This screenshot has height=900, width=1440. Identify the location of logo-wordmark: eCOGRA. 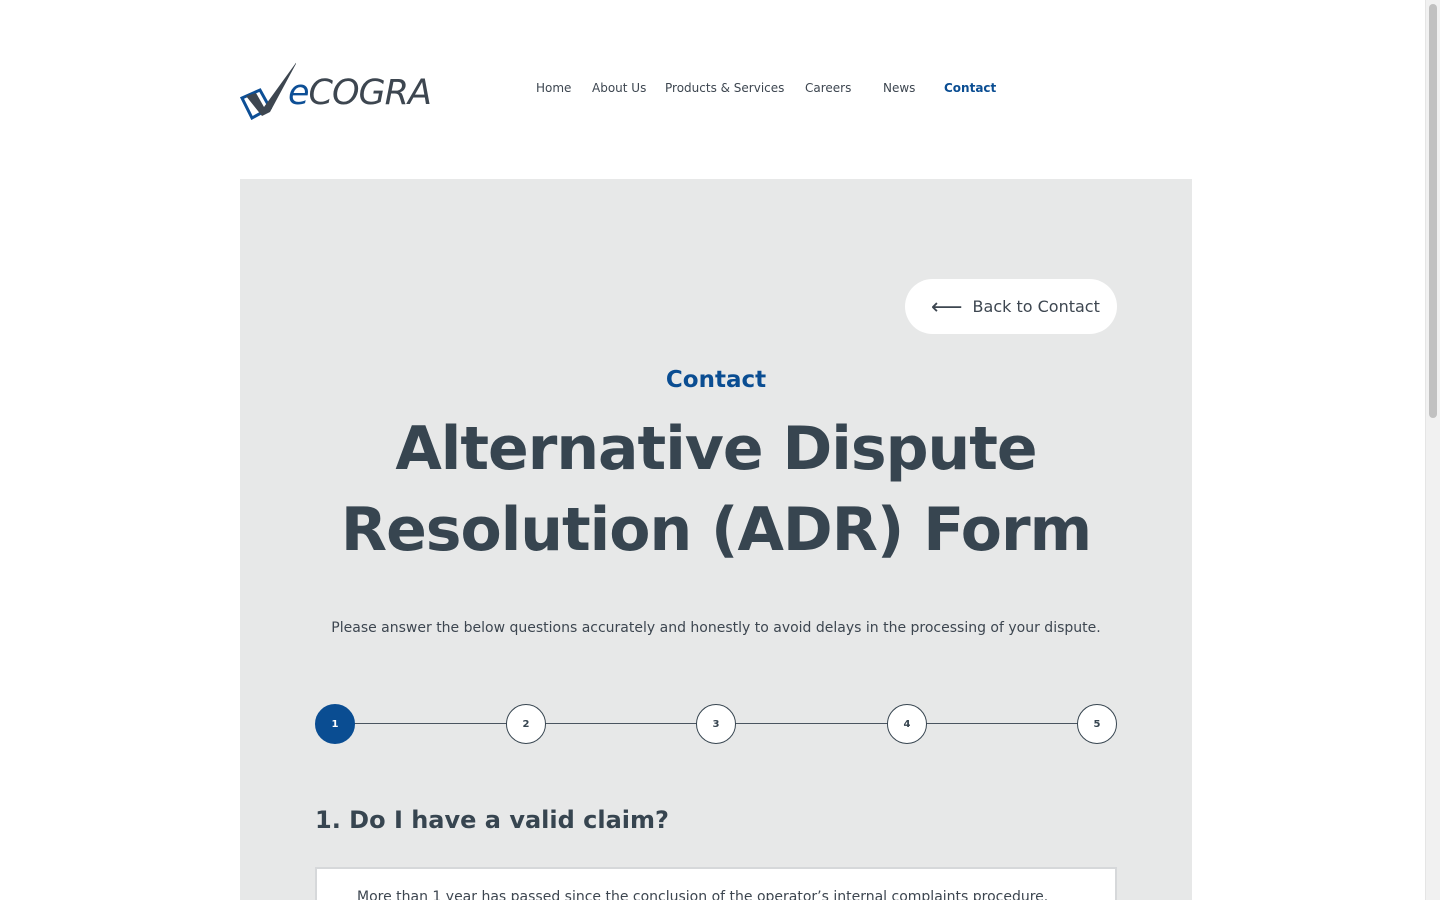
(360, 93).